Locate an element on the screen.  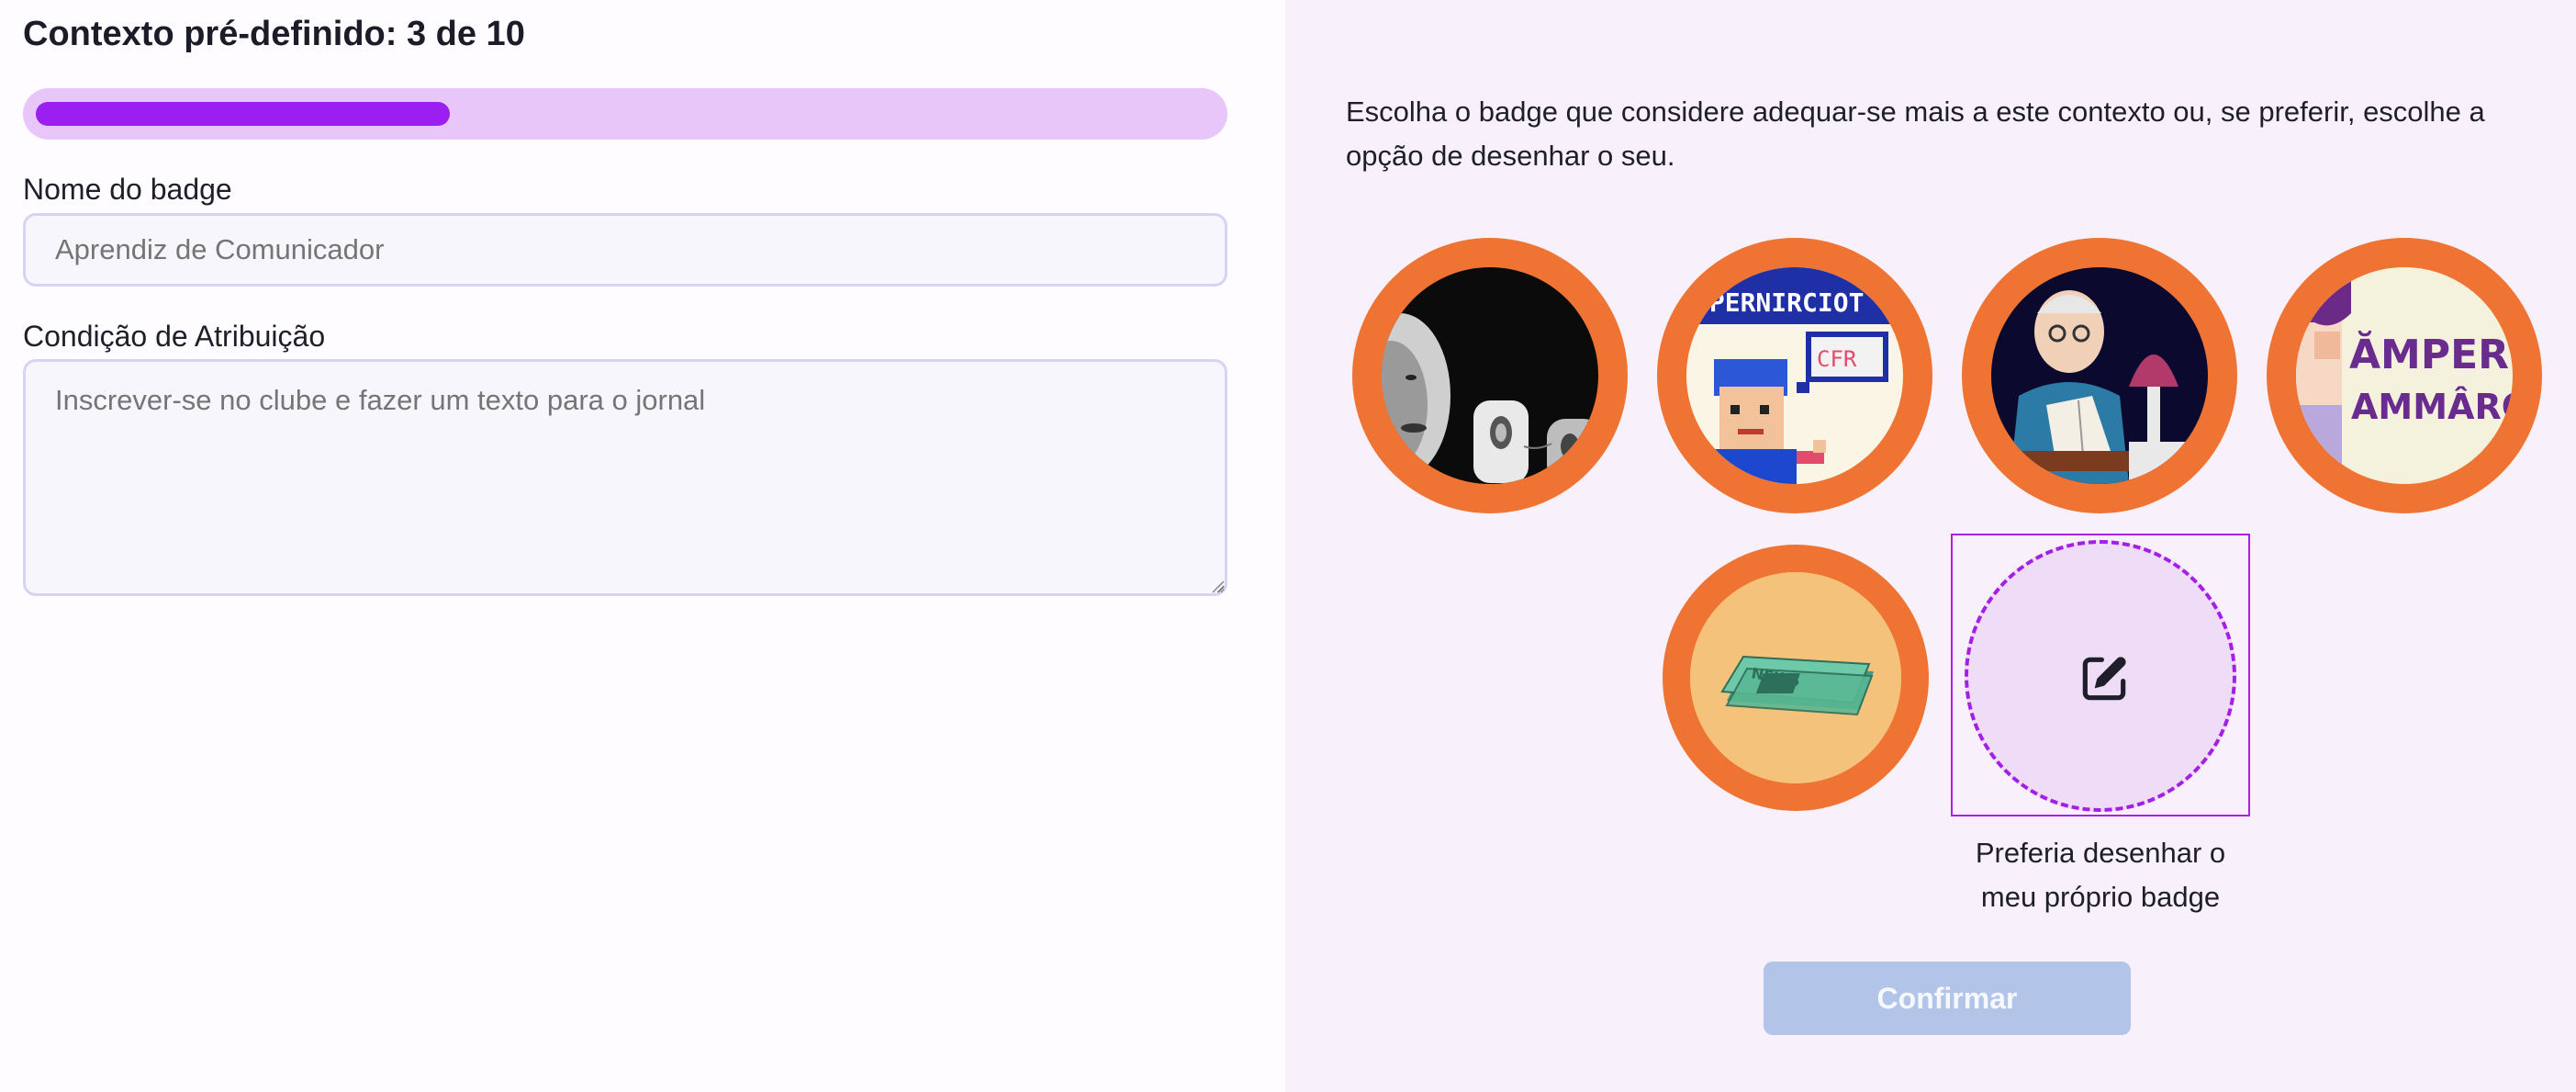
badge-option-masks is located at coordinates (1490, 375).